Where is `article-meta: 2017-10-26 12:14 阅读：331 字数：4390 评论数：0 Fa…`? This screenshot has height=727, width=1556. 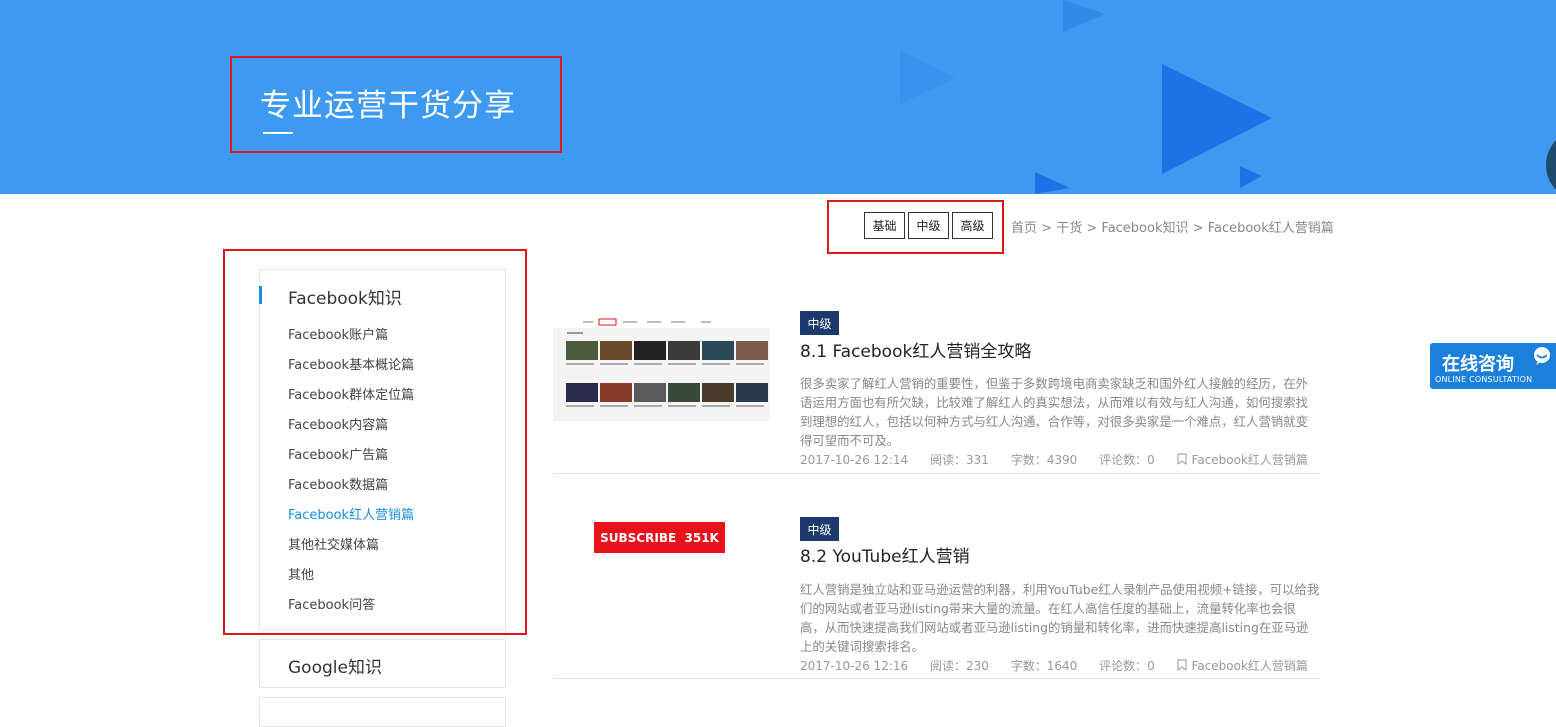 article-meta: 2017-10-26 12:14 阅读：331 字数：4390 评论数：0 Fa… is located at coordinates (1063, 459).